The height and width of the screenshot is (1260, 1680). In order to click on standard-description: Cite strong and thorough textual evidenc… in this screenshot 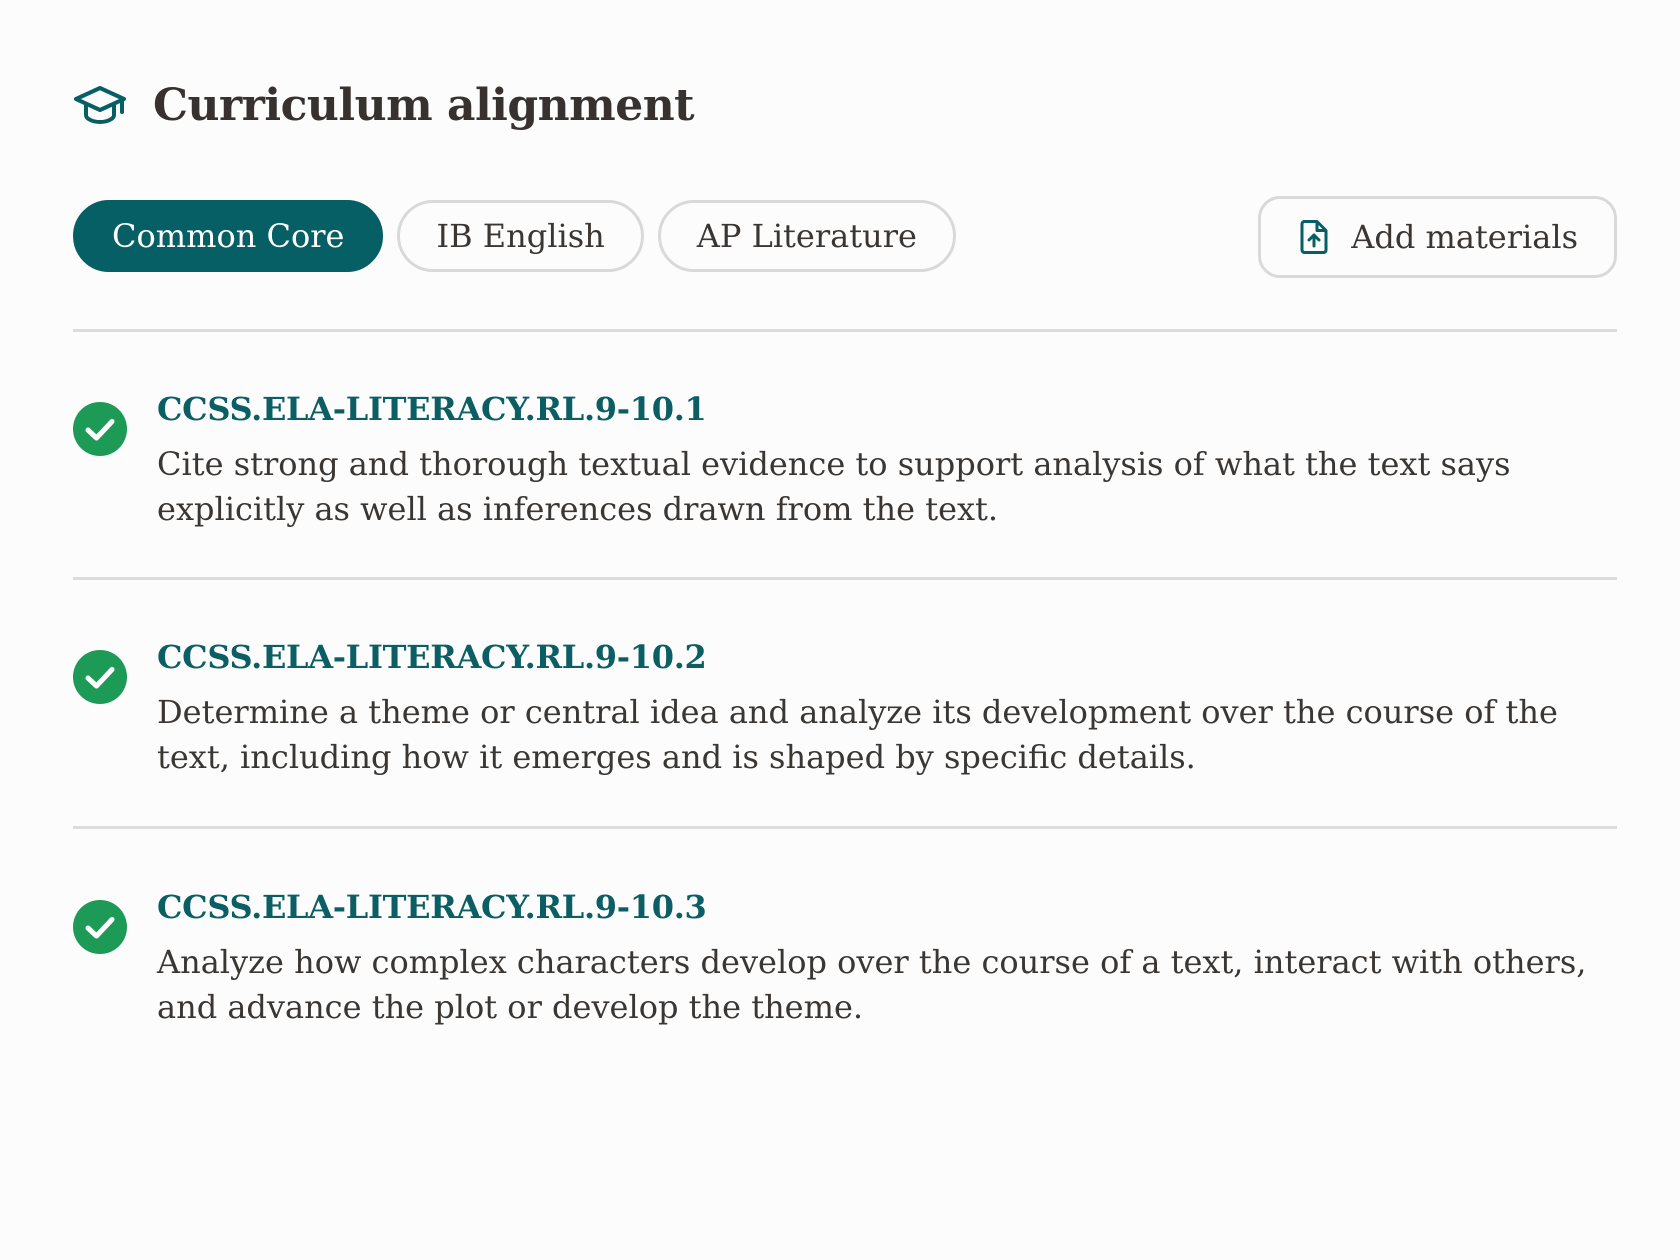, I will do `click(834, 486)`.